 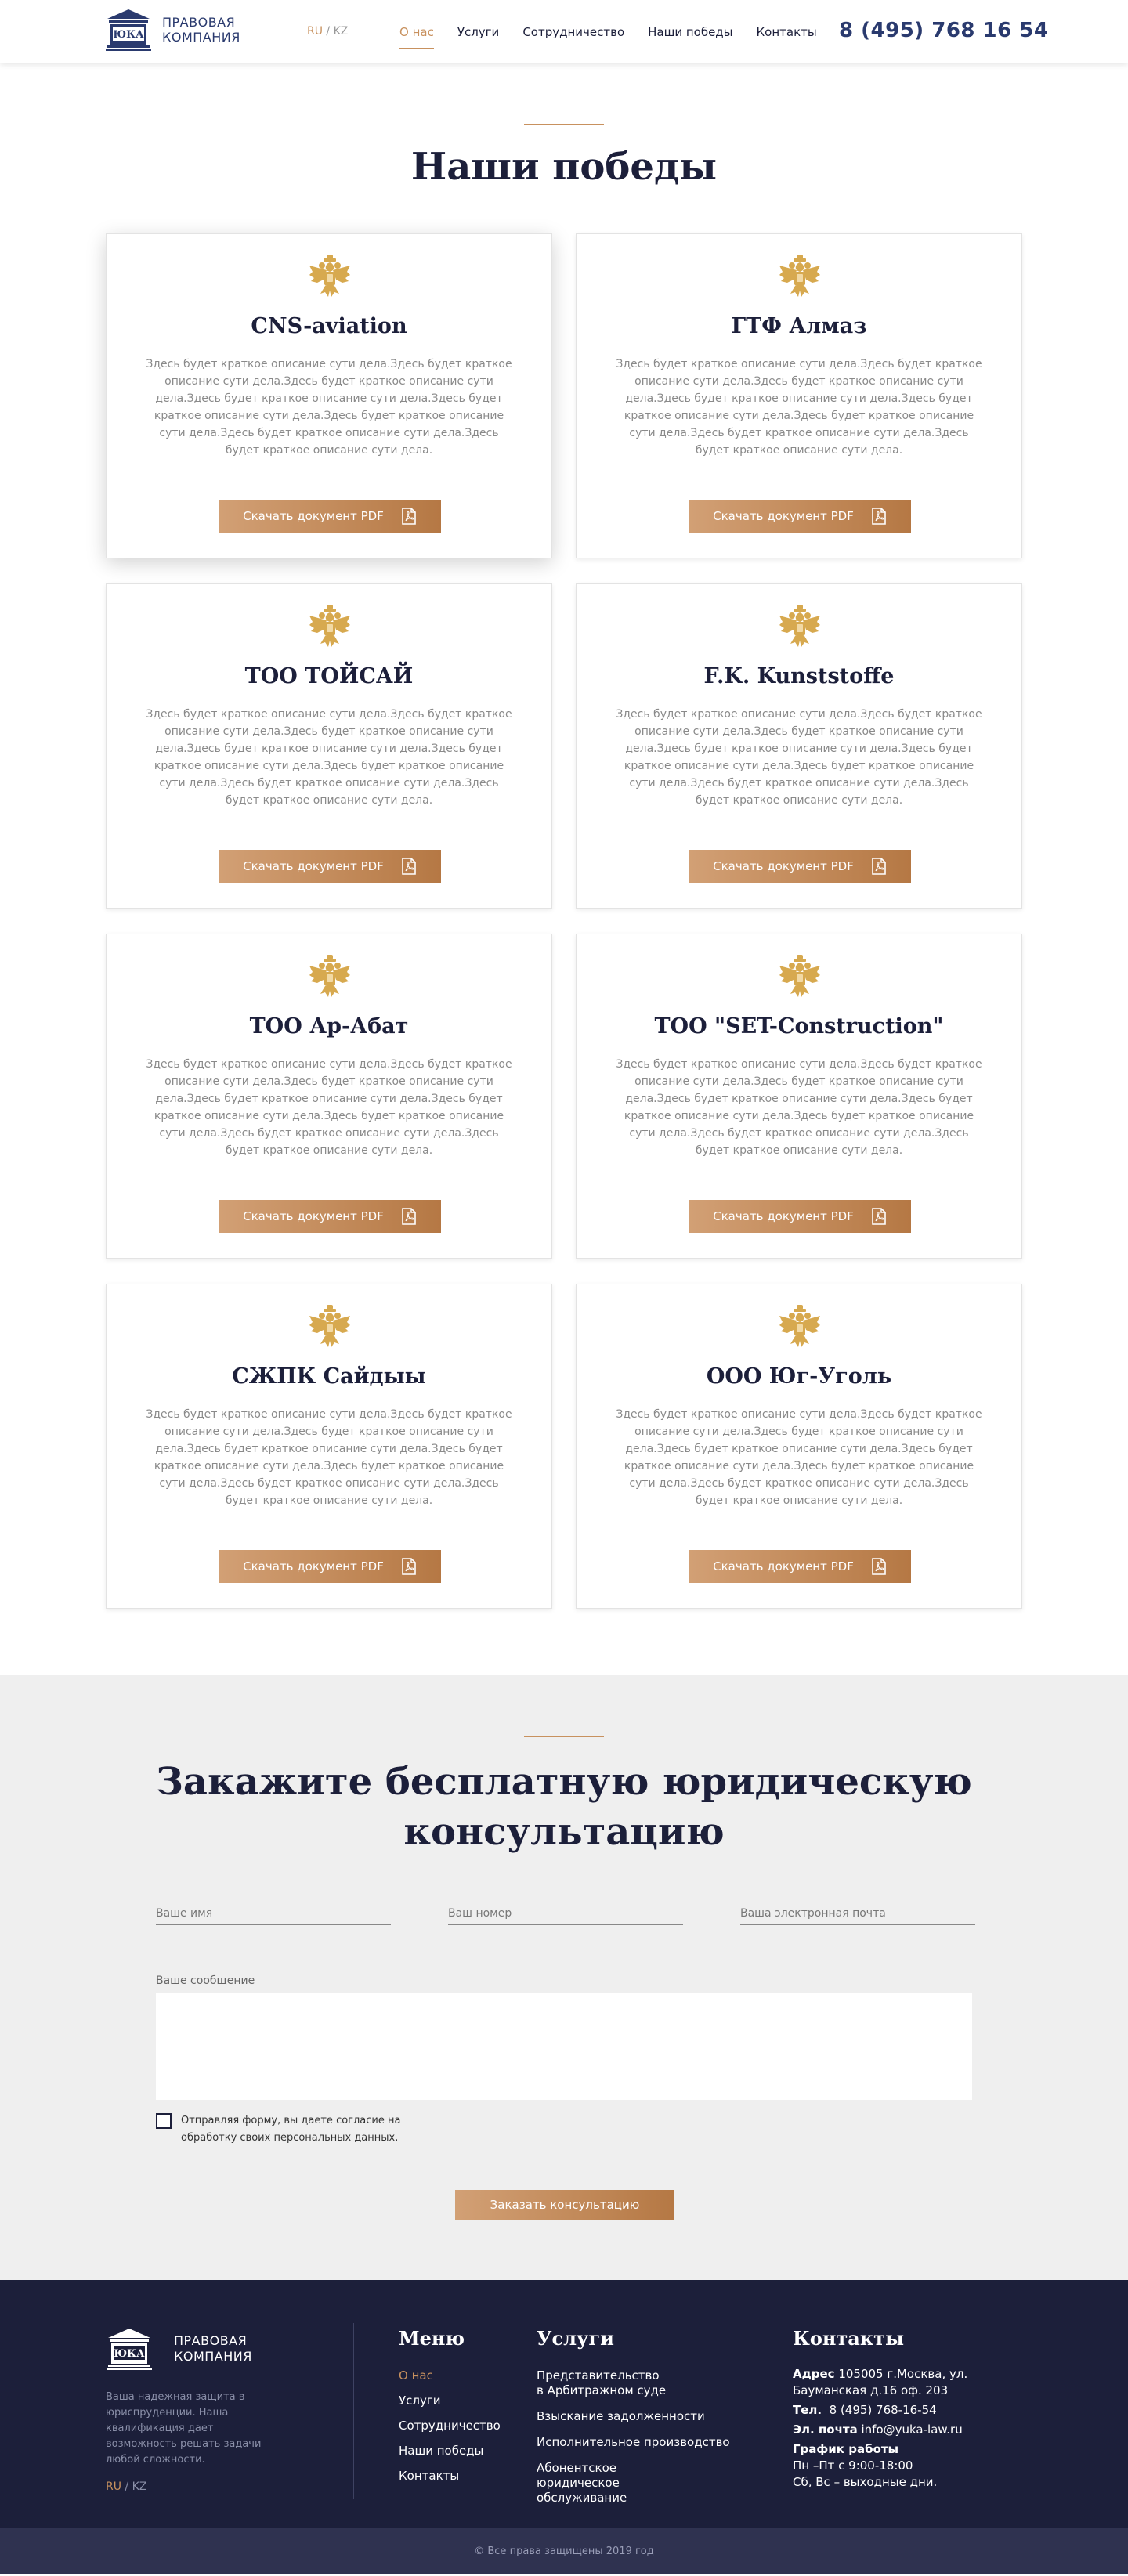 I want to click on contact-phone-label: Тел., so click(x=808, y=2410).